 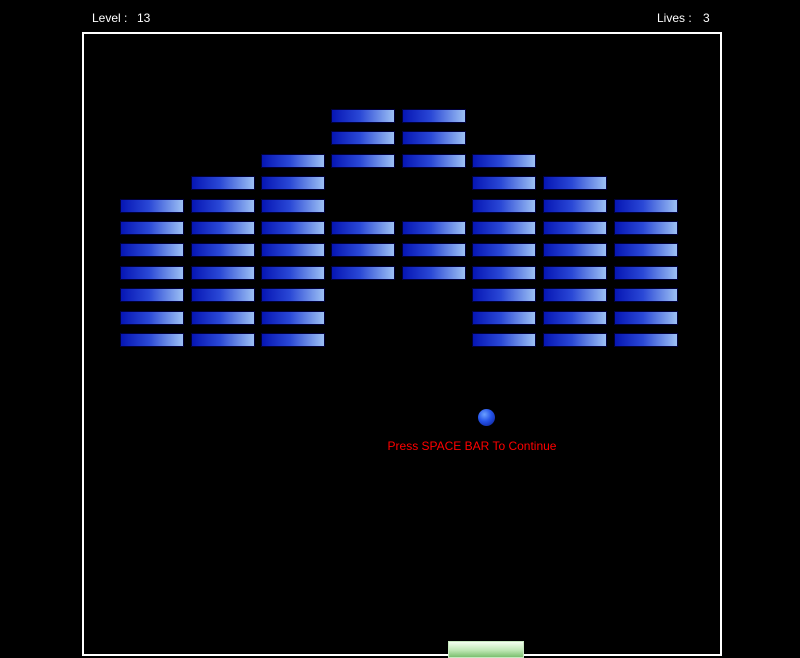 What do you see at coordinates (674, 18) in the screenshot?
I see `lives-label: Lives :` at bounding box center [674, 18].